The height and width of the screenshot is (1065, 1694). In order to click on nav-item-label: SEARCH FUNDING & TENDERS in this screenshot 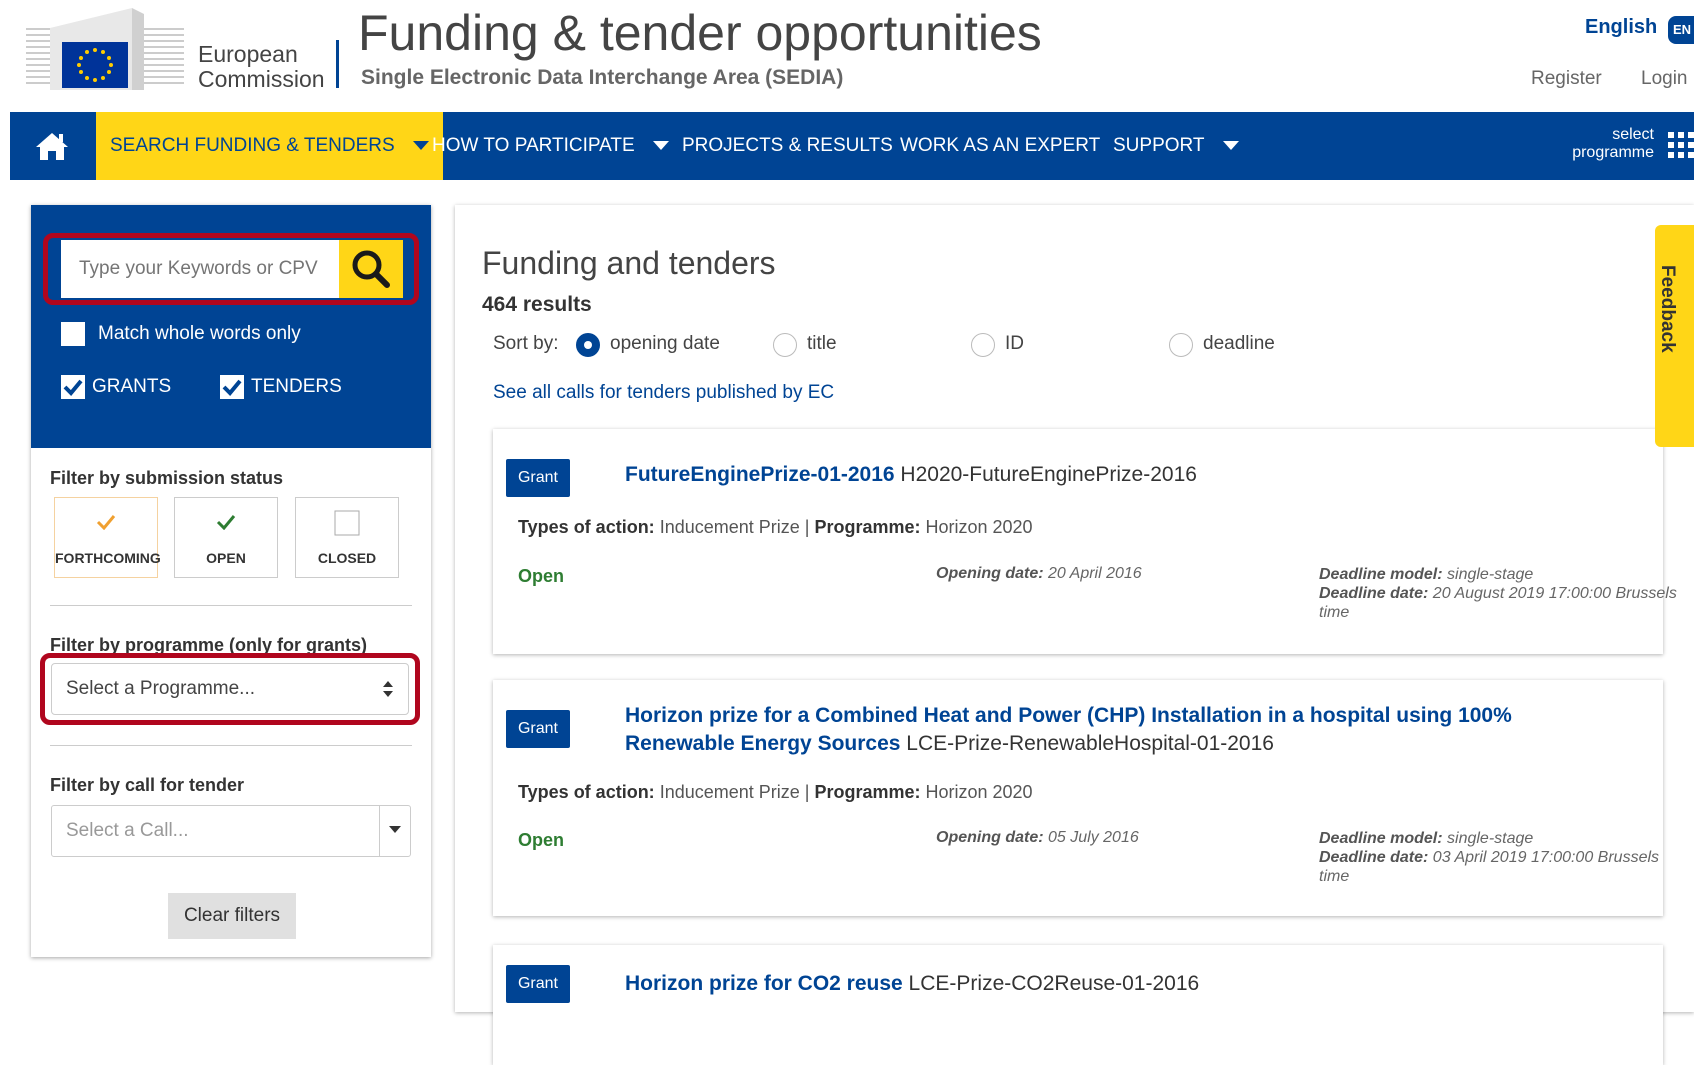, I will do `click(252, 145)`.